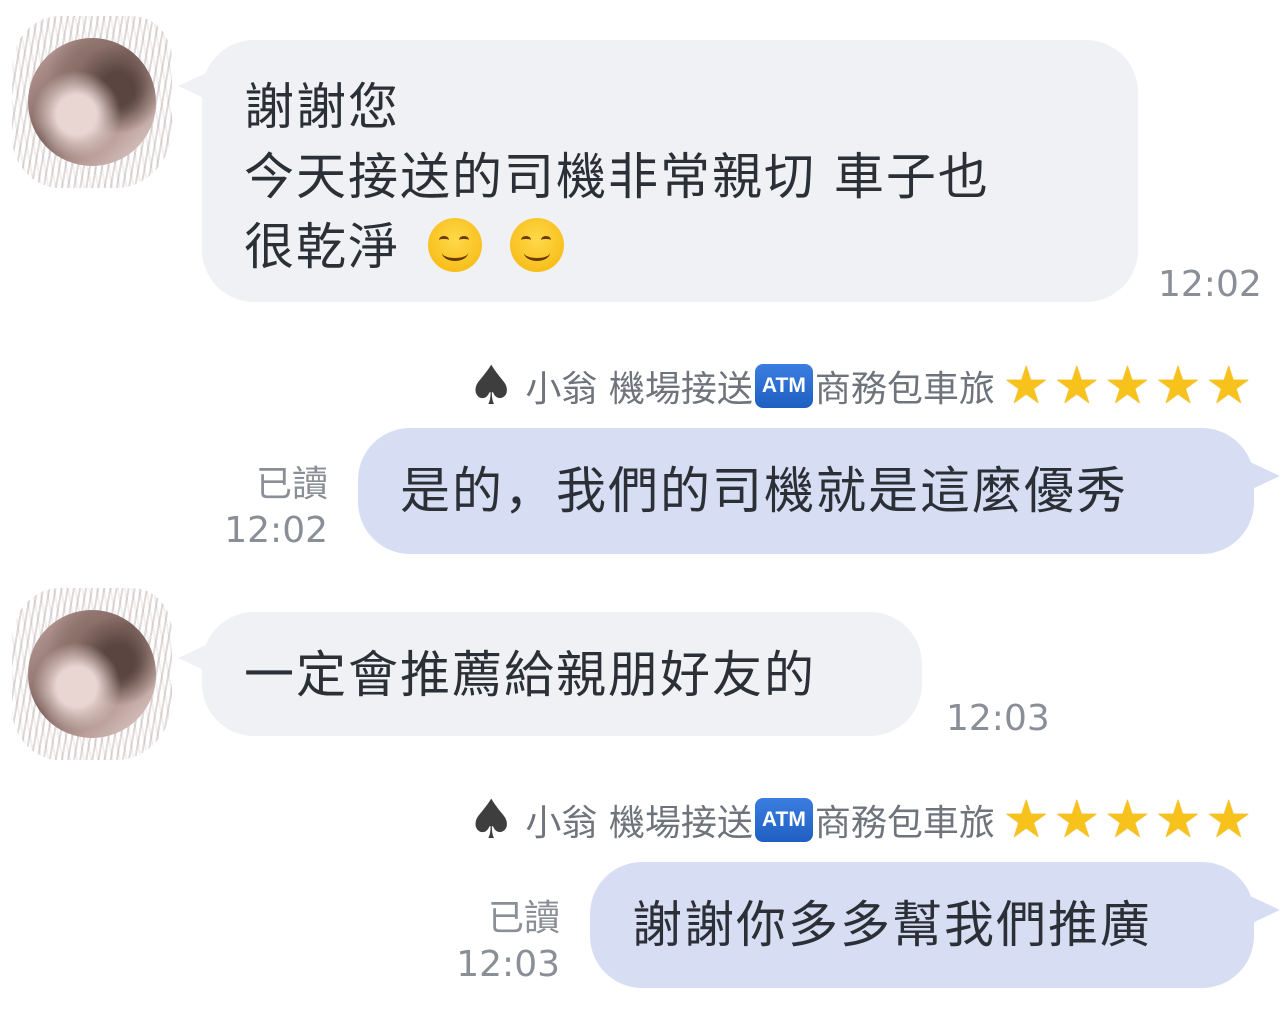  I want to click on message-text: 謝謝你多多幫我們推廣, so click(892, 925).